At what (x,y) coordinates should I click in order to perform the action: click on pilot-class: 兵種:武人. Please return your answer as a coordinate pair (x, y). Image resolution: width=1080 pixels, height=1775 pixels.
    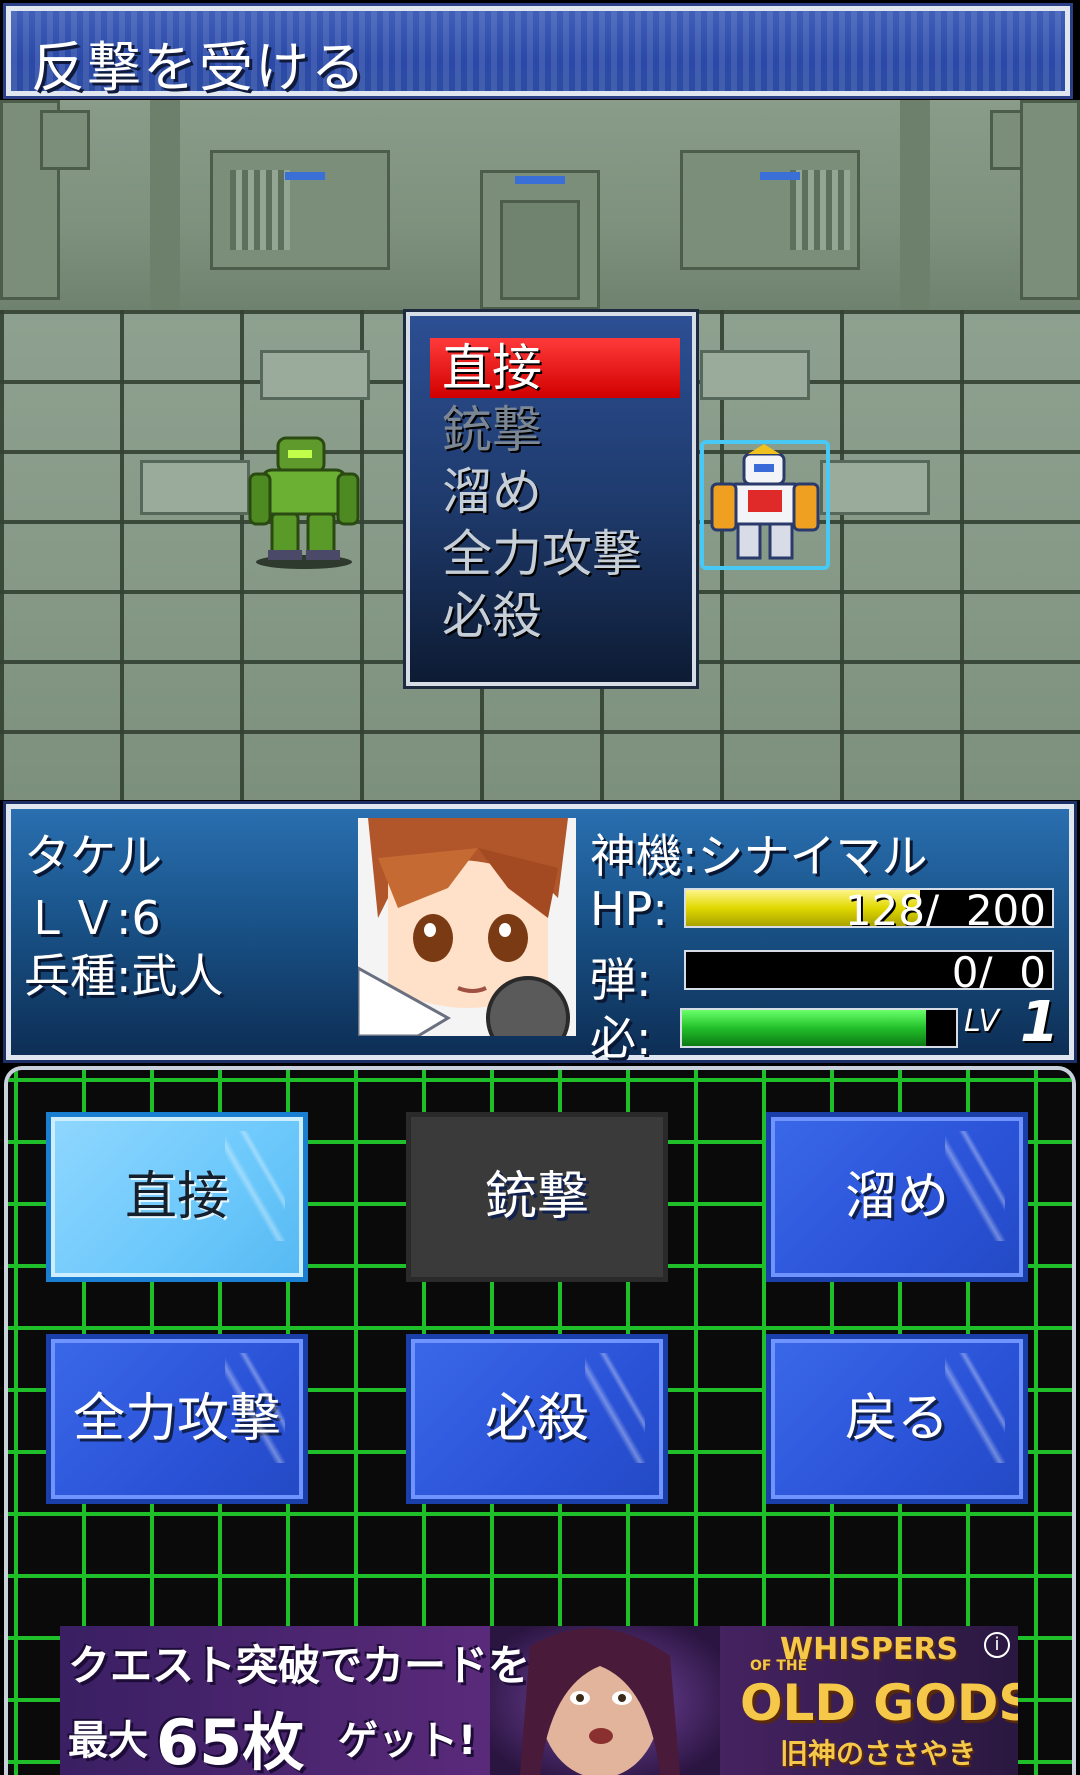
    Looking at the image, I should click on (124, 976).